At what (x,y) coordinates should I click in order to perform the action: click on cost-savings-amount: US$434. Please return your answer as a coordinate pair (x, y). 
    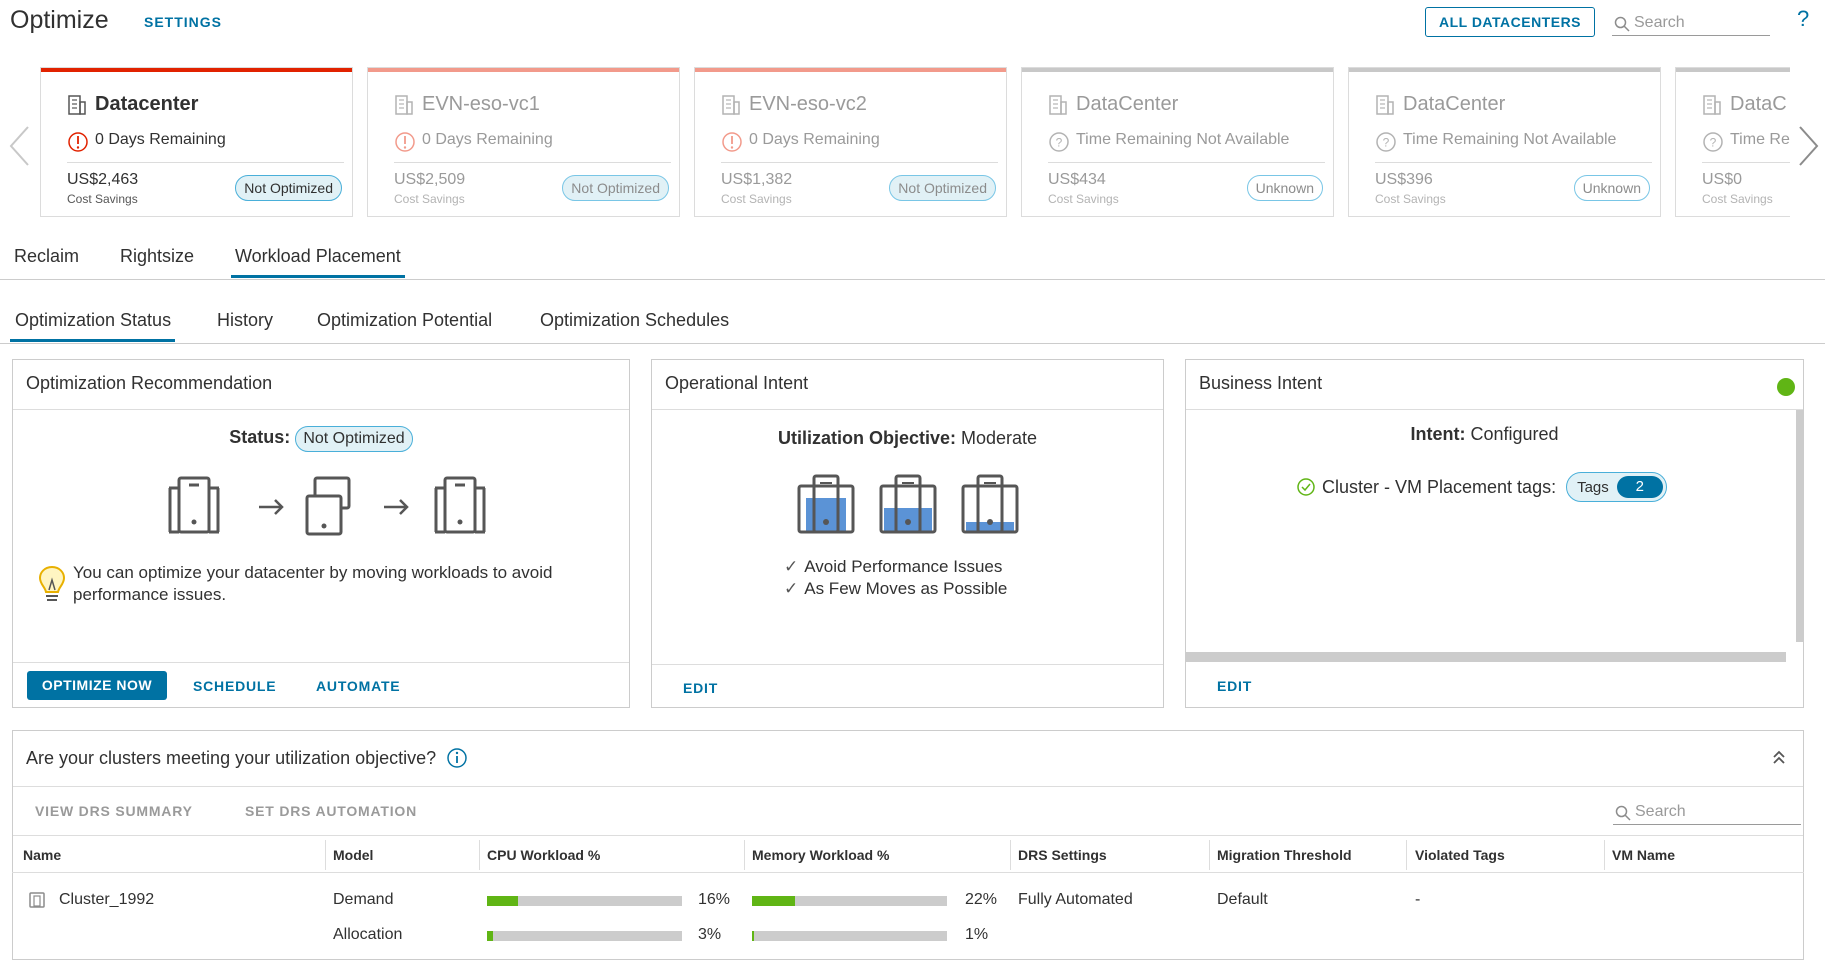
    Looking at the image, I should click on (1077, 179).